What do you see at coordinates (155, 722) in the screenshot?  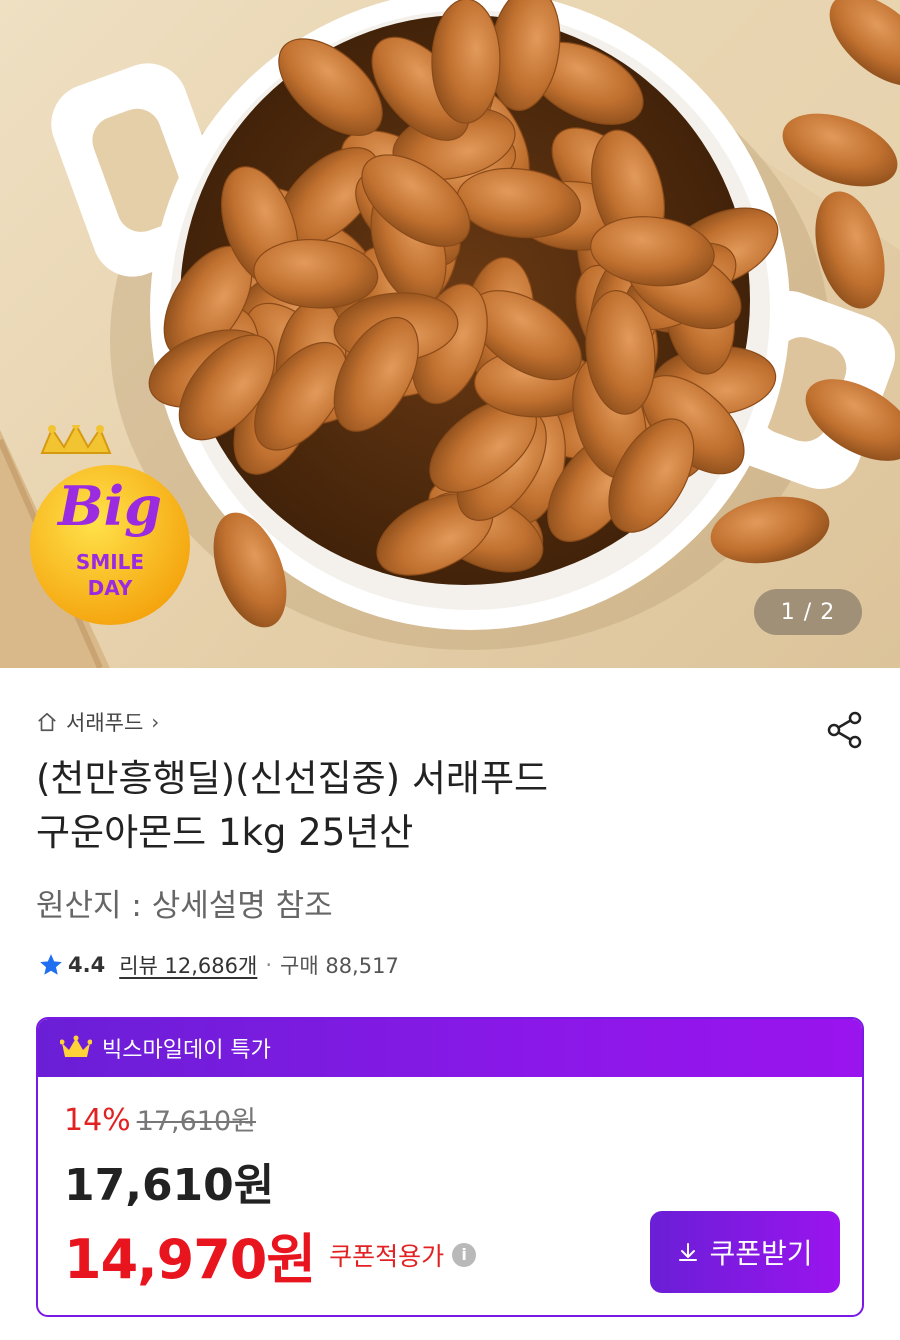 I see `chevron-right-icon: ›` at bounding box center [155, 722].